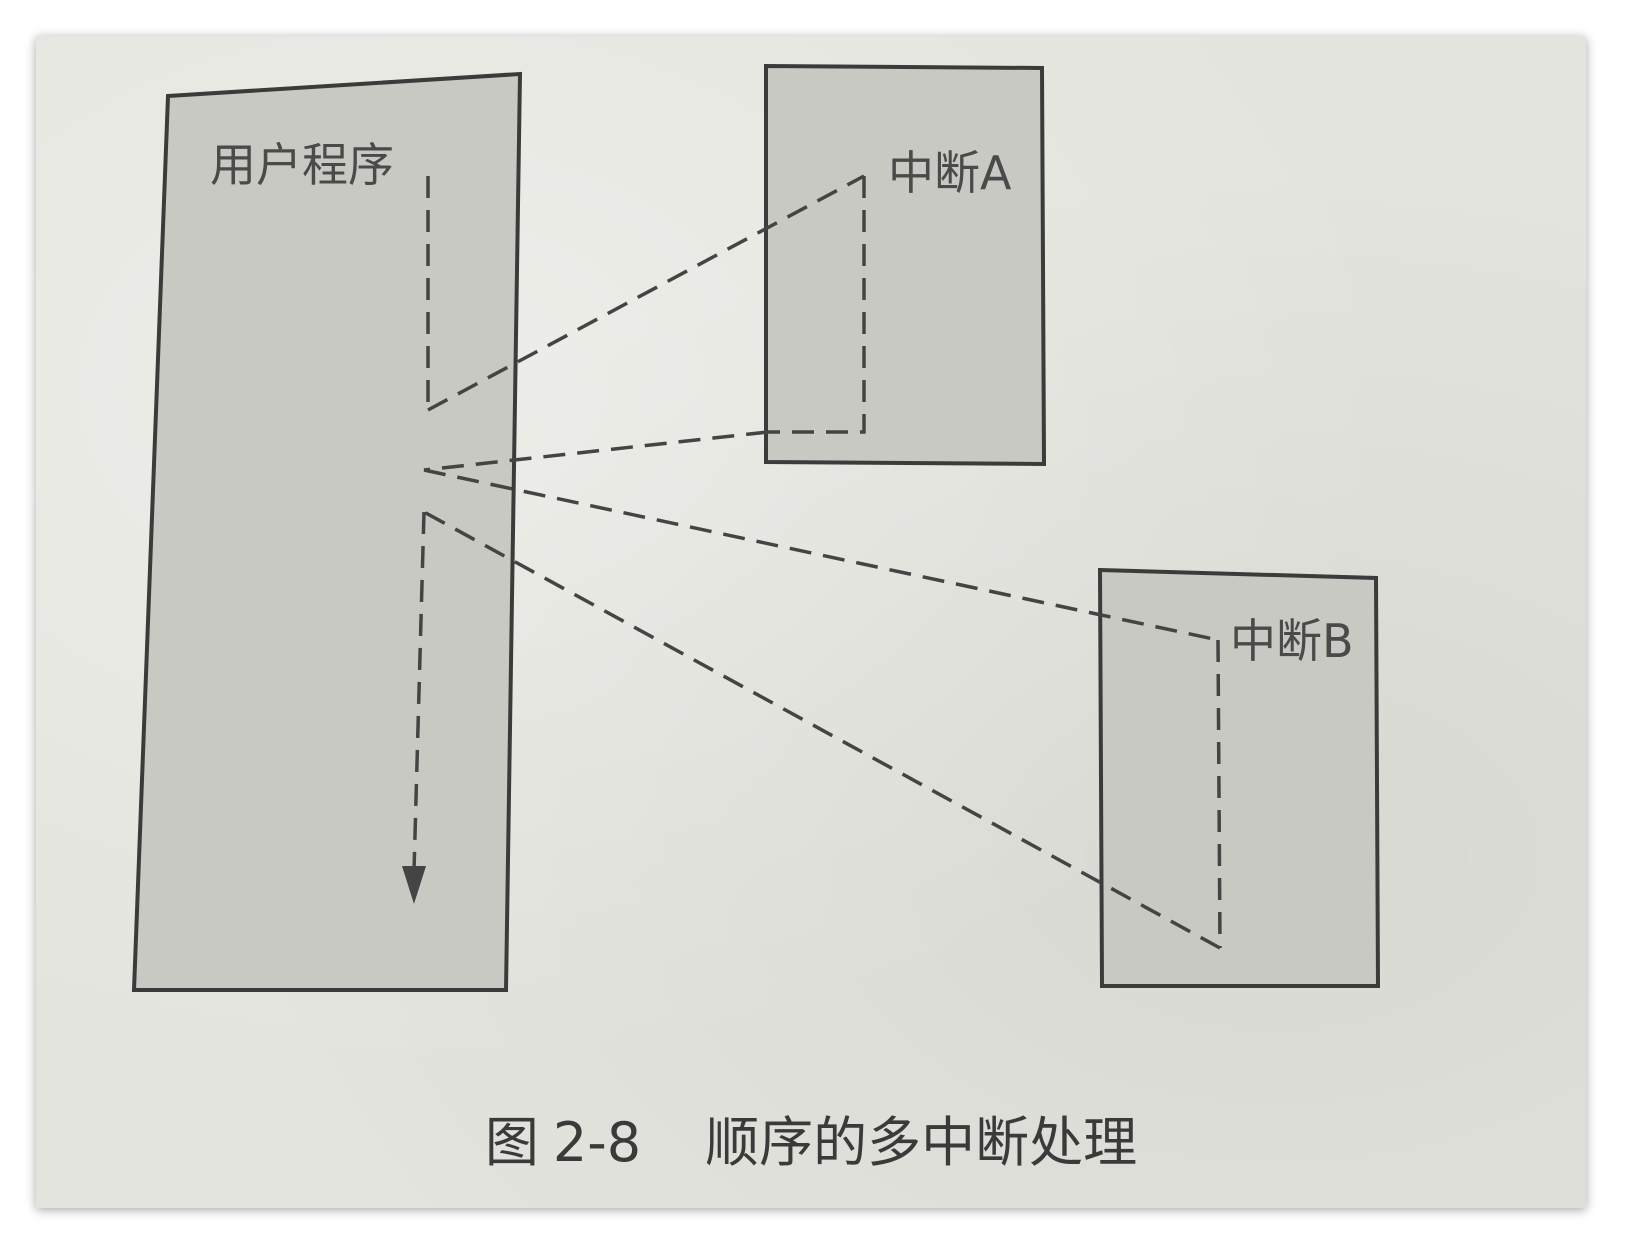 This screenshot has height=1244, width=1626. I want to click on caption-text: 顺序的多中断处理, so click(921, 1142).